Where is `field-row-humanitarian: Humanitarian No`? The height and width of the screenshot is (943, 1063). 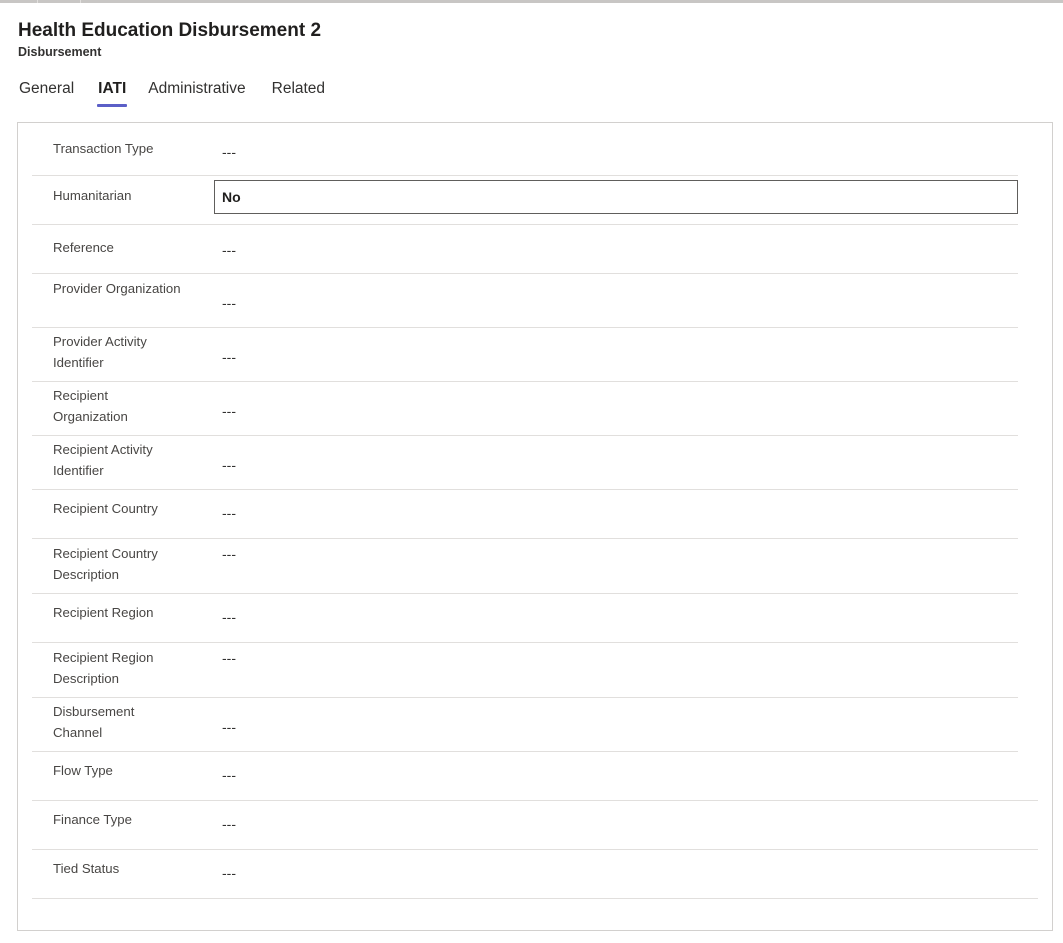 field-row-humanitarian: Humanitarian No is located at coordinates (525, 200).